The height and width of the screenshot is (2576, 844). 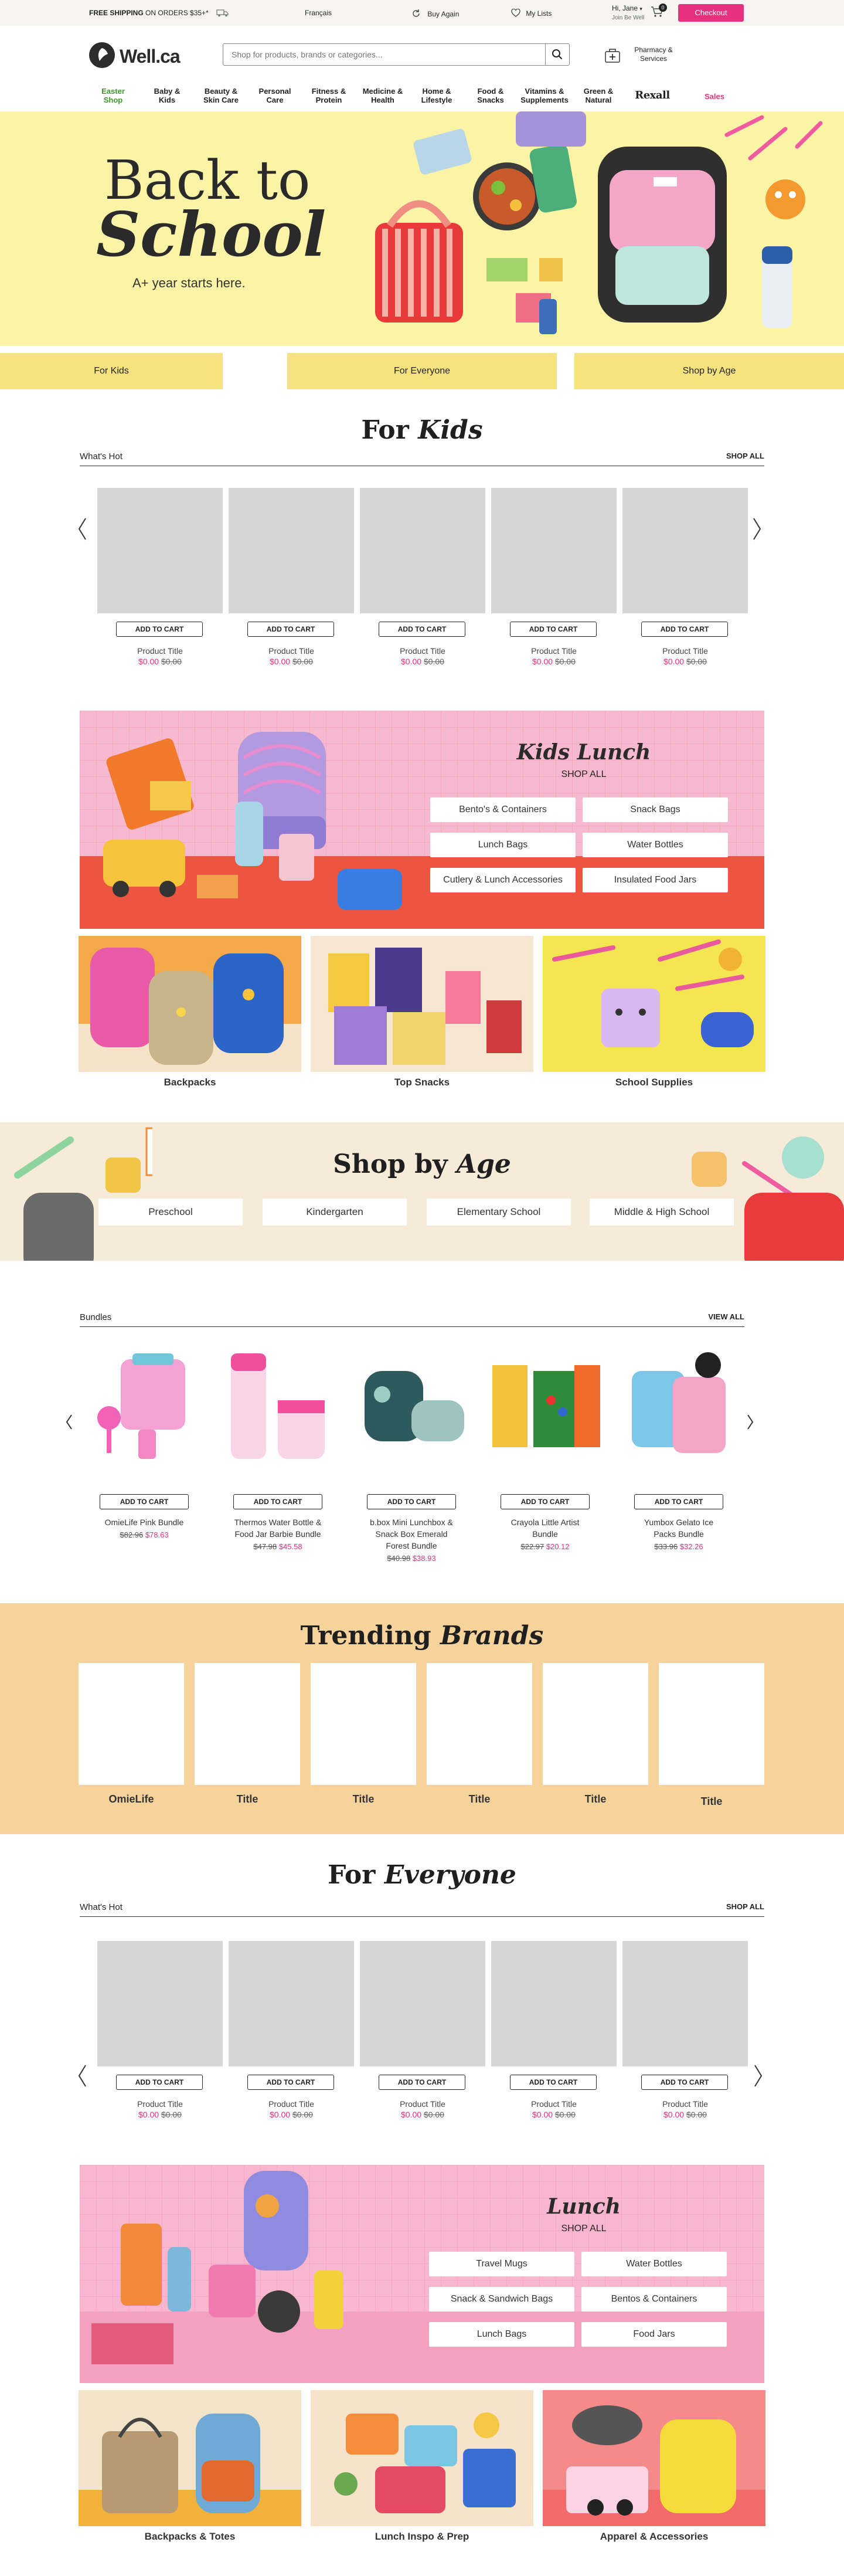 What do you see at coordinates (412, 1406) in the screenshot?
I see `bundle-bbox-forest-image` at bounding box center [412, 1406].